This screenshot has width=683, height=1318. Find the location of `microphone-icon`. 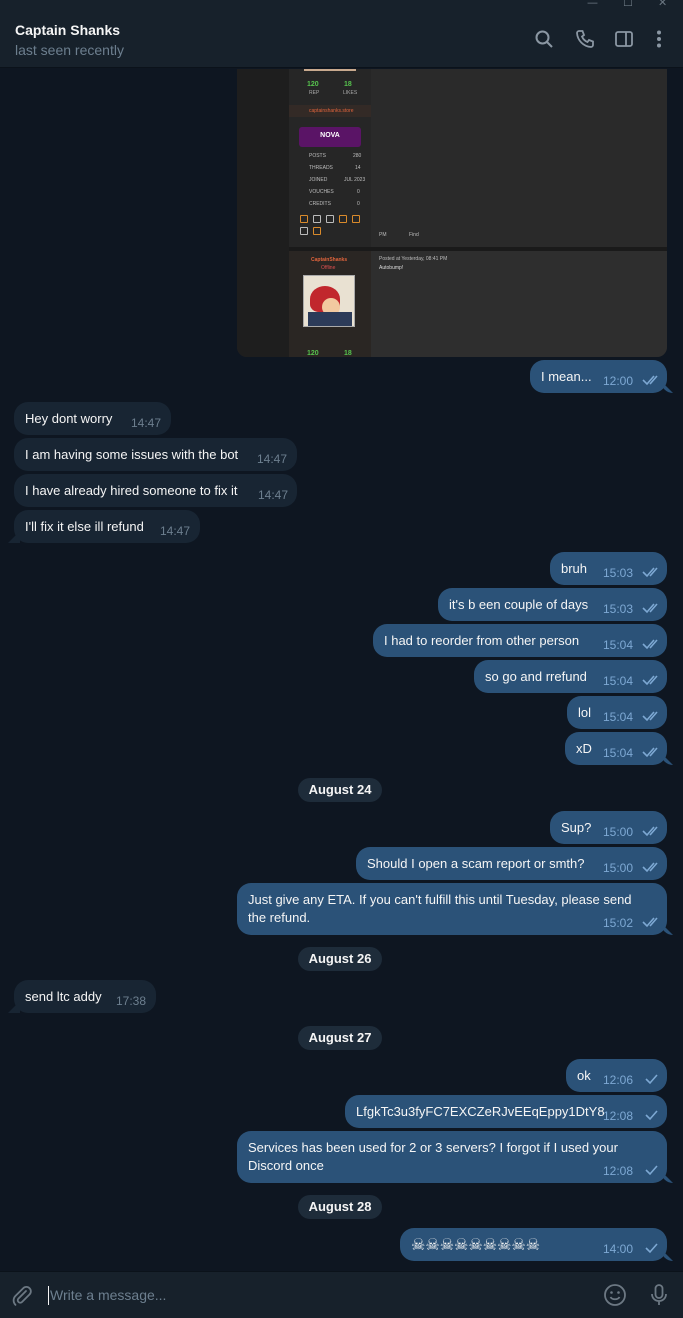

microphone-icon is located at coordinates (659, 1295).